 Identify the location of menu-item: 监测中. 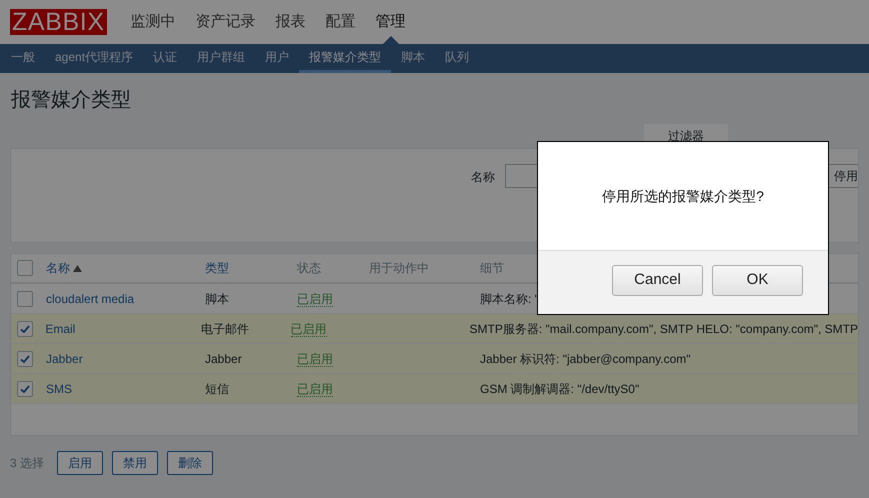
(153, 22).